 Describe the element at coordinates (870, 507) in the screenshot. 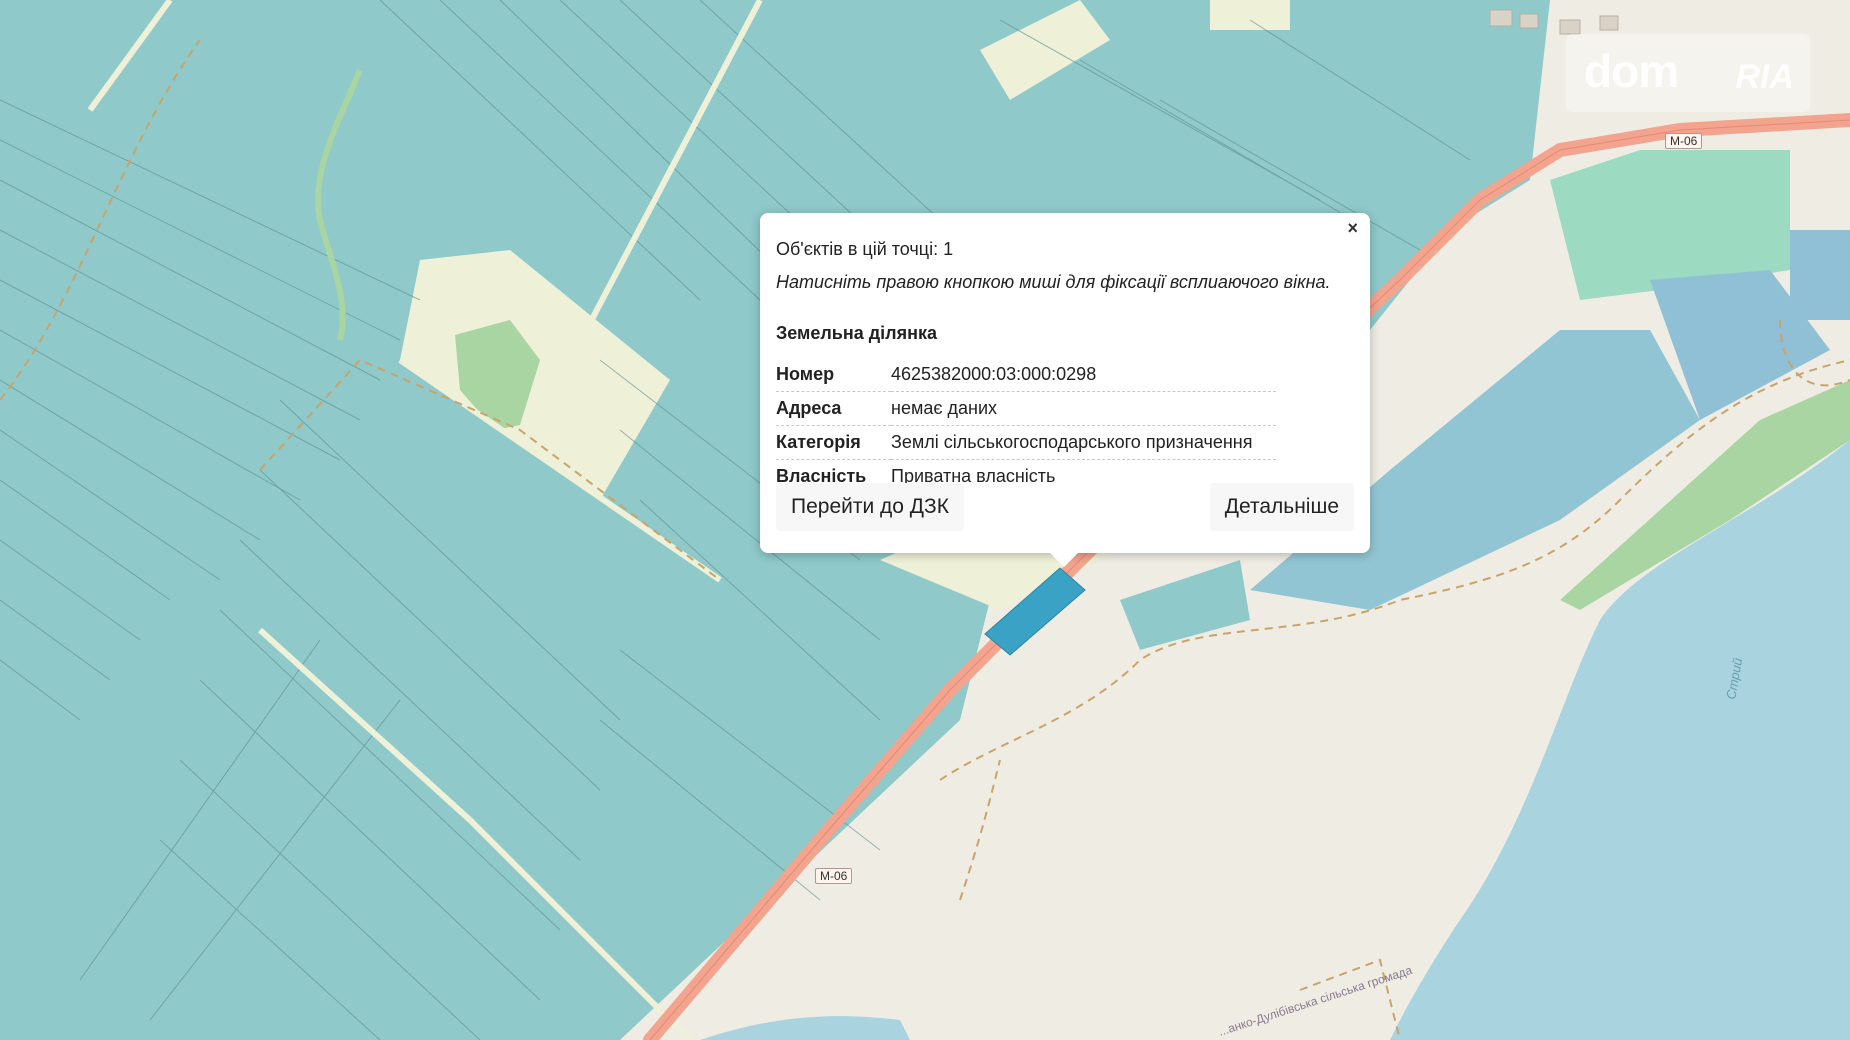

I see `go-to-dzk-button: Перейти до ДЗК` at that location.